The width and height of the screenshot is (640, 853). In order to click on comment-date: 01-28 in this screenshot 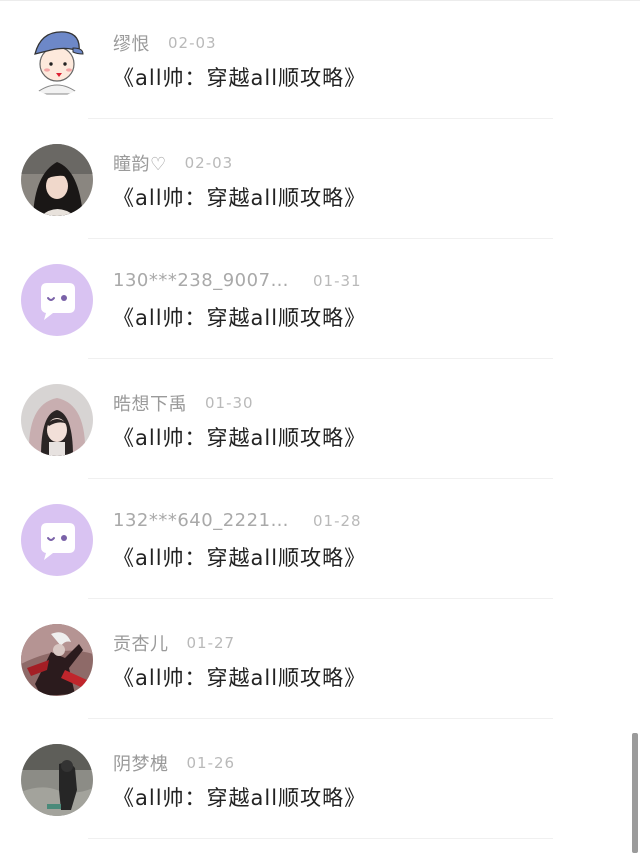, I will do `click(337, 520)`.